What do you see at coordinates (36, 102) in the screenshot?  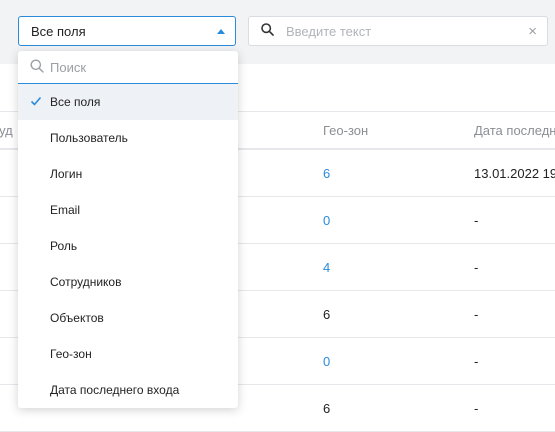 I see `check-icon` at bounding box center [36, 102].